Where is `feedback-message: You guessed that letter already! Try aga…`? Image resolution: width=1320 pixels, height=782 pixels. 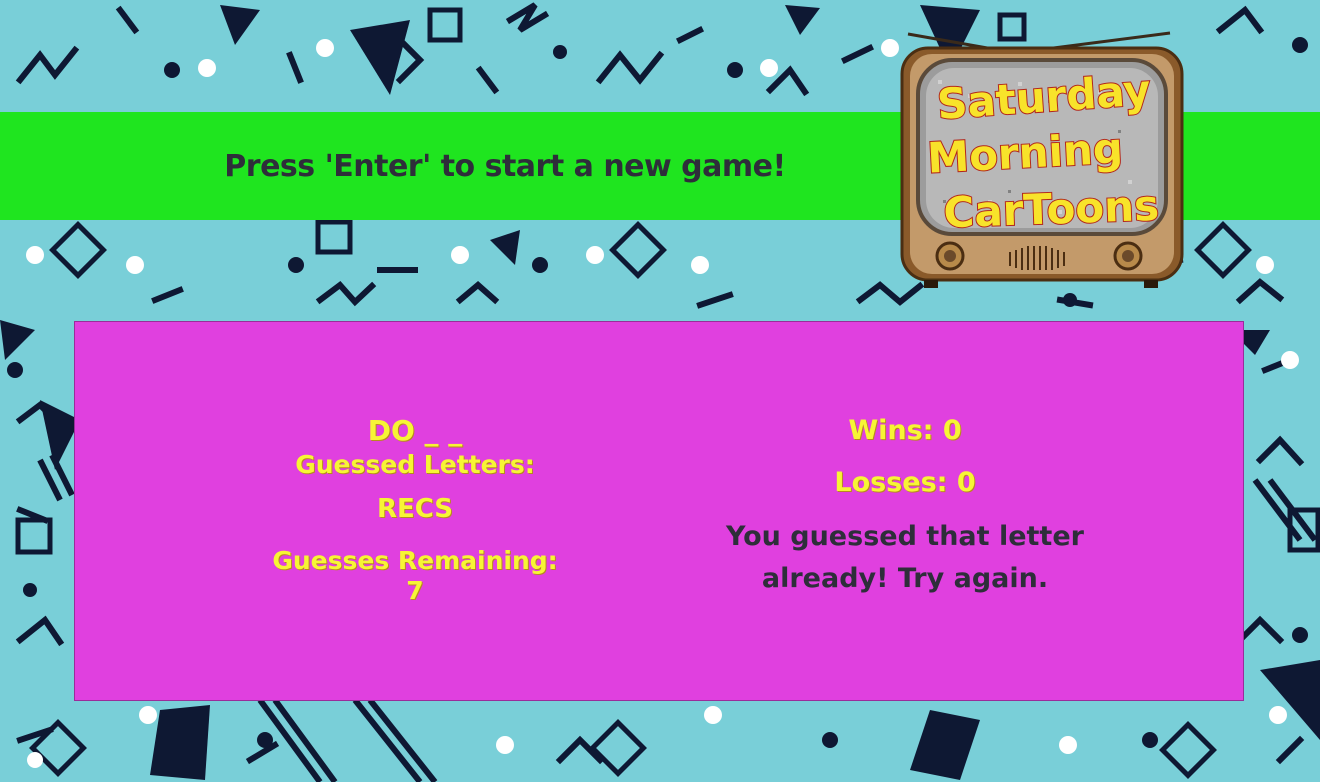 feedback-message: You guessed that letter already! Try aga… is located at coordinates (905, 557).